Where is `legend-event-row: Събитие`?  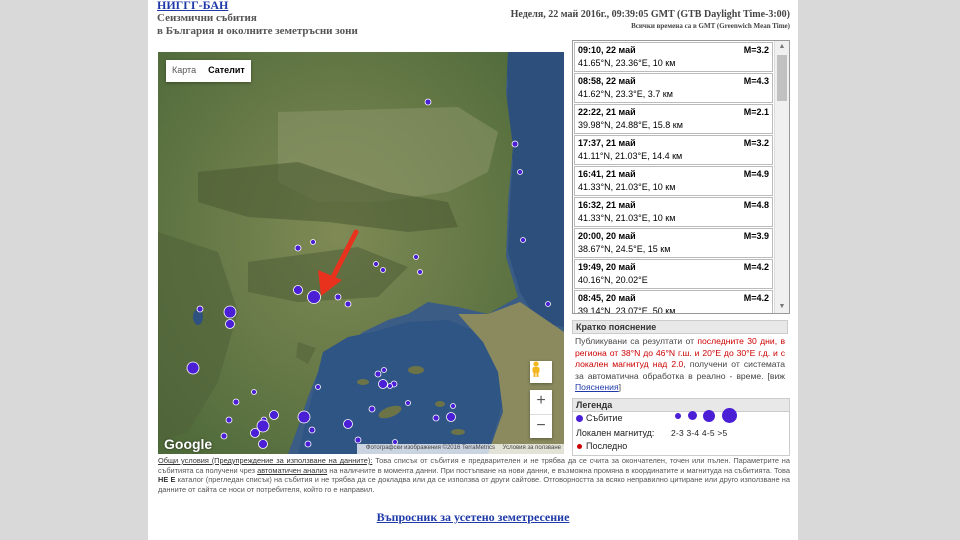 legend-event-row: Събитие is located at coordinates (681, 417).